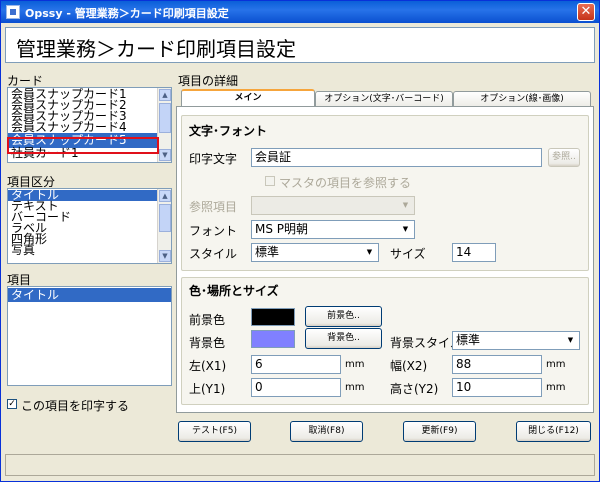 The width and height of the screenshot is (600, 482). What do you see at coordinates (207, 320) in the screenshot?
I see `fg-color-label: 前景色` at bounding box center [207, 320].